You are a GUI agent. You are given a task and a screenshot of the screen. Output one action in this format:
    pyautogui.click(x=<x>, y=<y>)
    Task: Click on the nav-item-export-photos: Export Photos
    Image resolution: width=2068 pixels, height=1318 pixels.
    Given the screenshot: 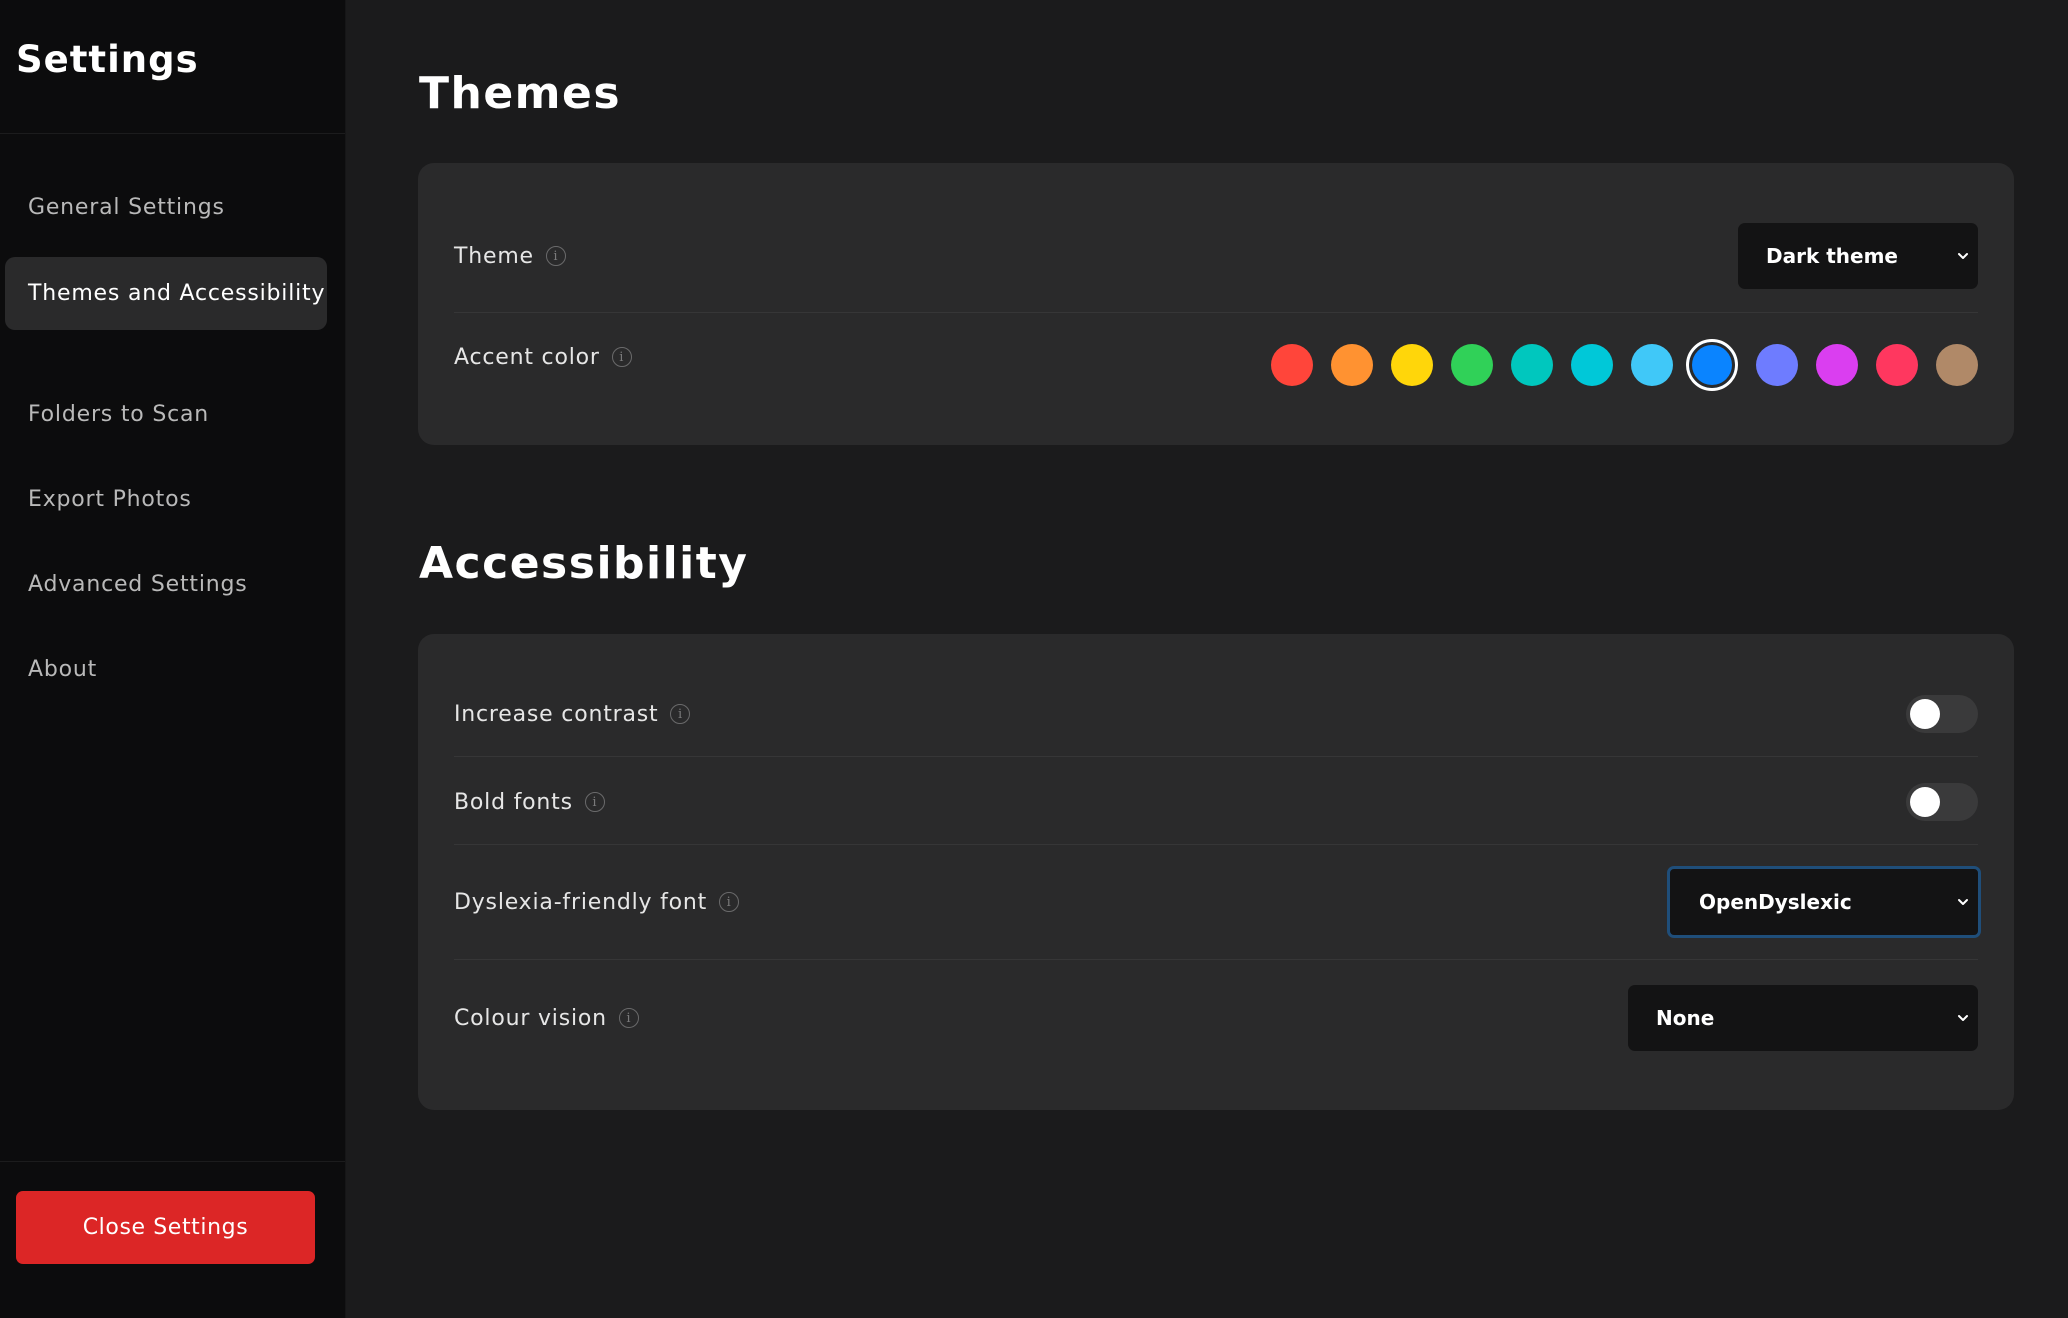 What is the action you would take?
    pyautogui.click(x=166, y=499)
    